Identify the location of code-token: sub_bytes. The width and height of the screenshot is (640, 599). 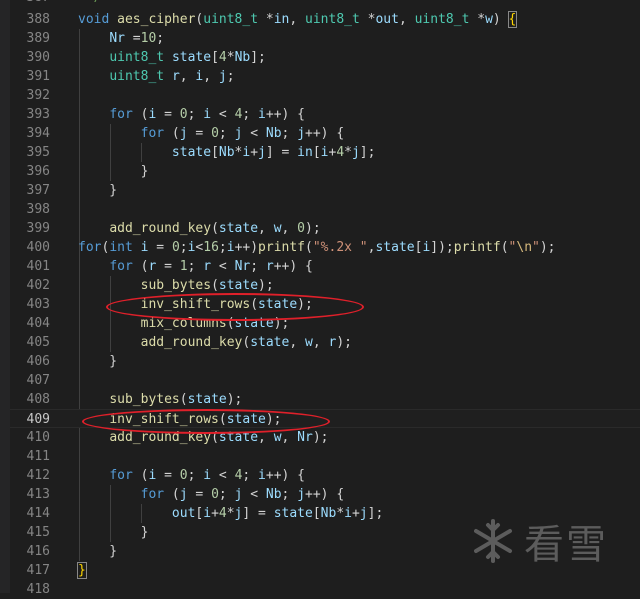
(144, 399).